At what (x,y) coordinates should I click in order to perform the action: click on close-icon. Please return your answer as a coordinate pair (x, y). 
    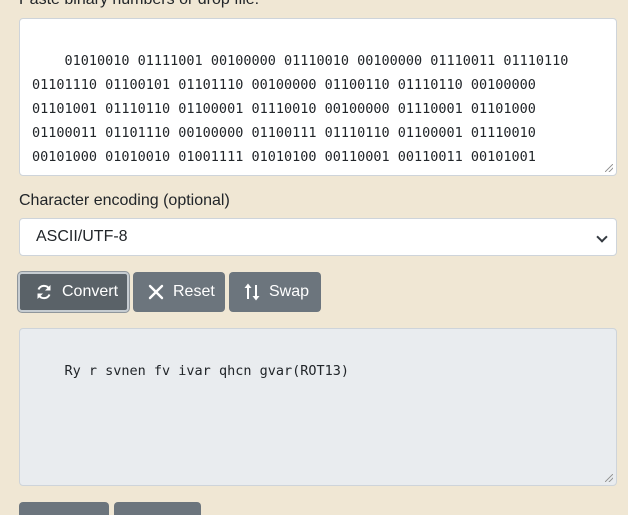
    Looking at the image, I should click on (156, 292).